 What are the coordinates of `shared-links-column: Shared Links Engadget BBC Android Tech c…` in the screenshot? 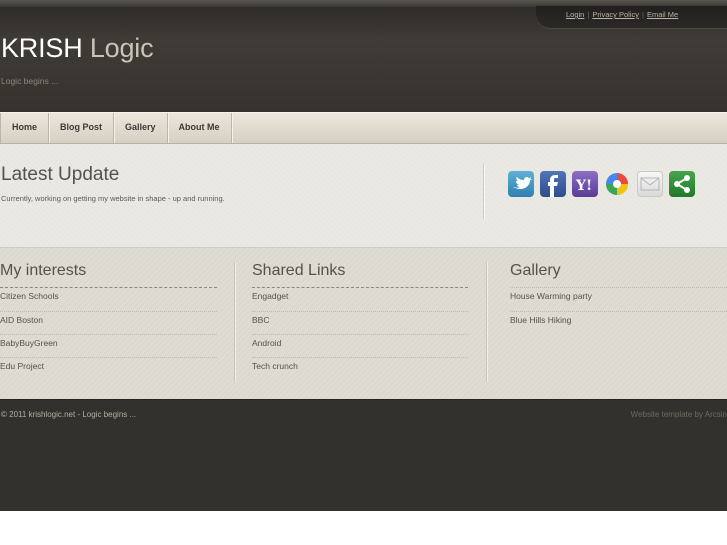 It's located at (360, 321).